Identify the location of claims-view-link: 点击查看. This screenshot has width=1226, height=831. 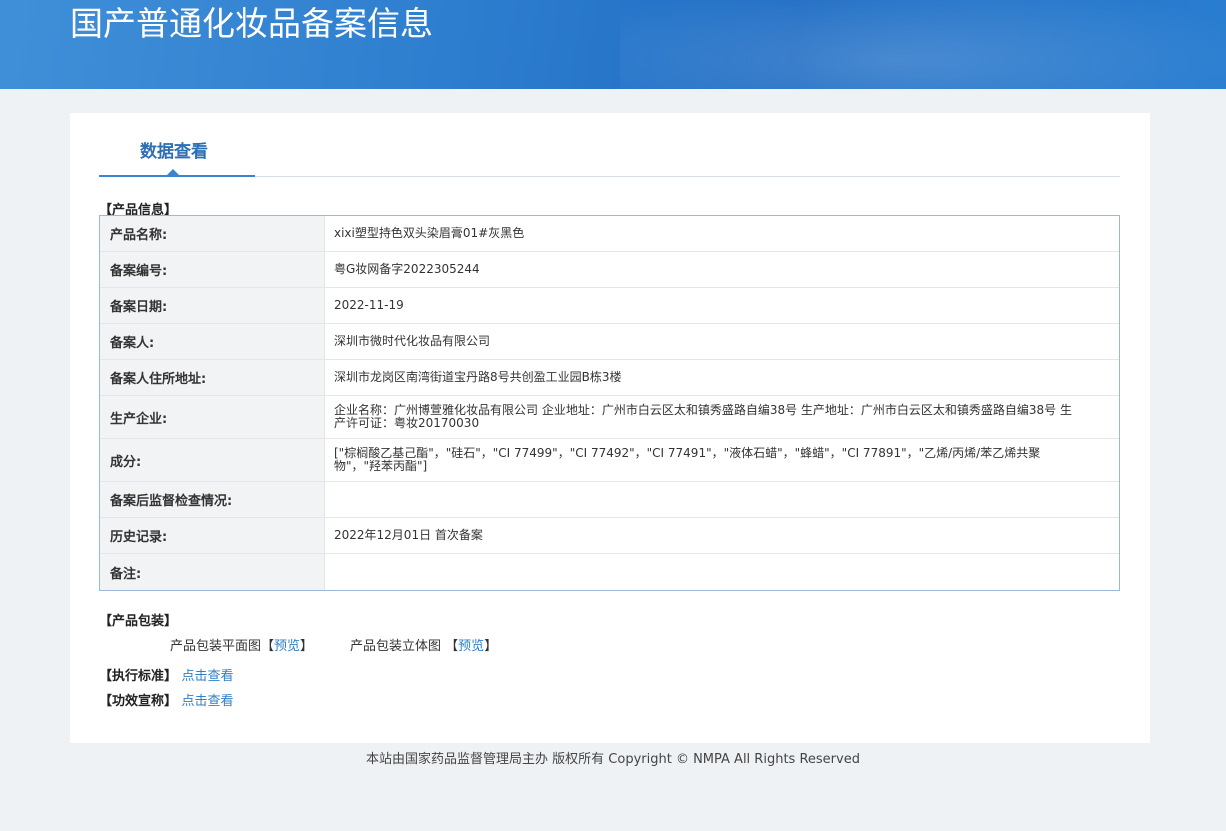
(208, 701).